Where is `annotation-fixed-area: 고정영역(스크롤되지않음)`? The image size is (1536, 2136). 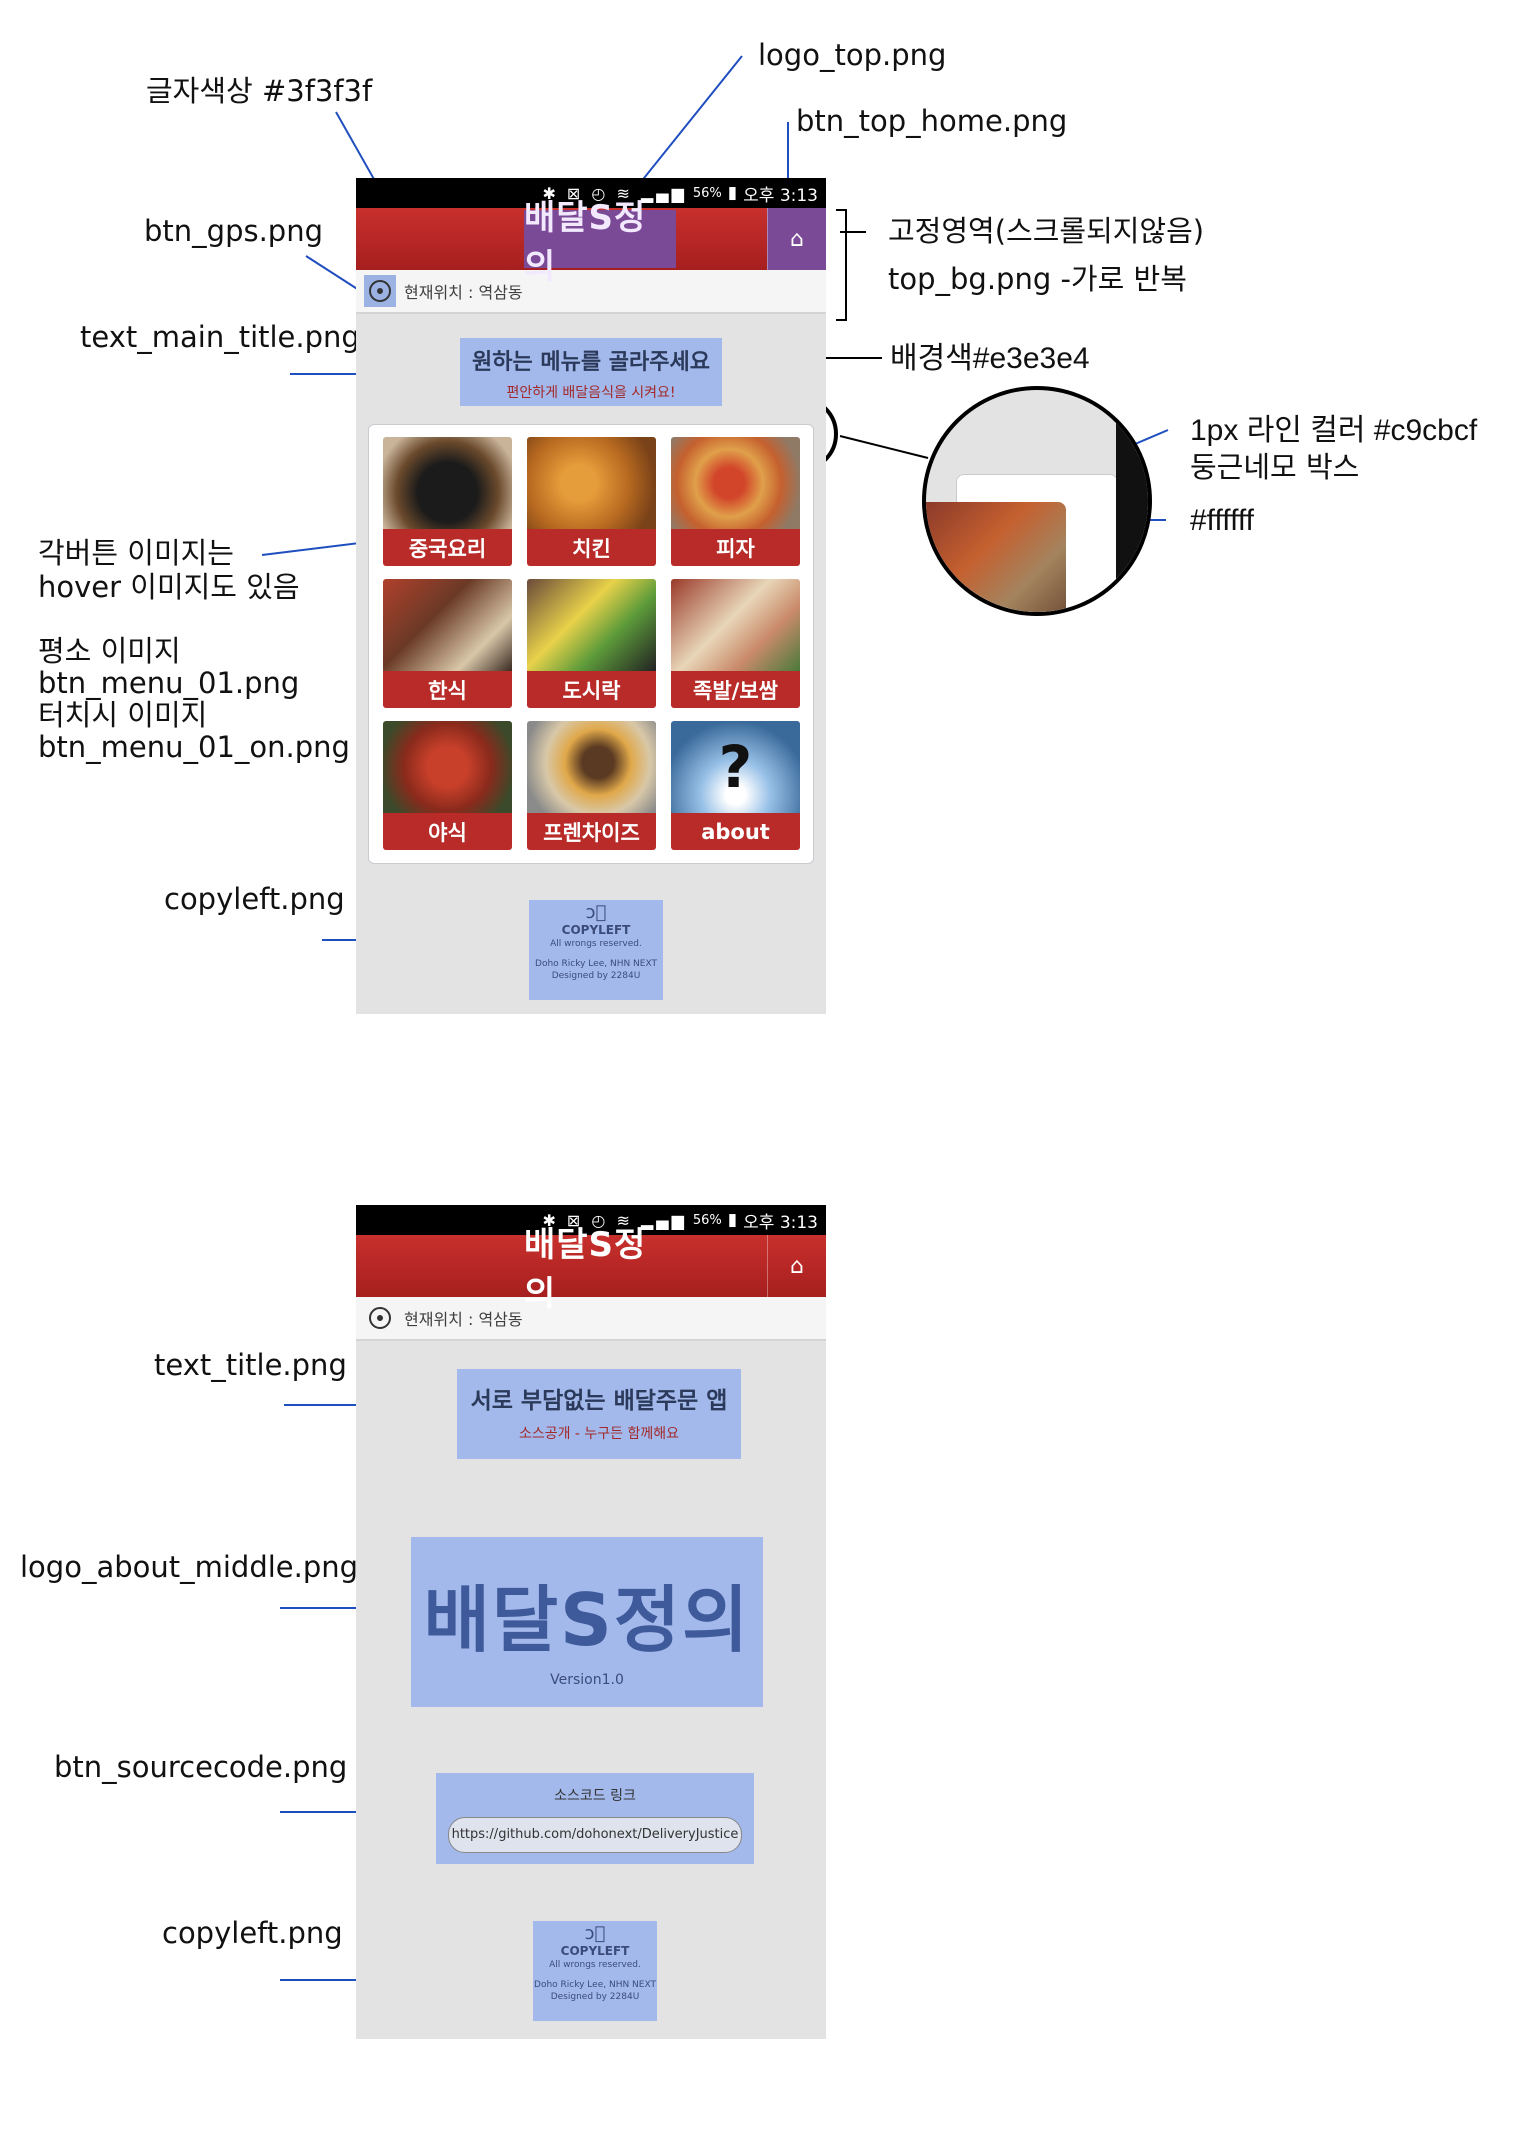
annotation-fixed-area: 고정영역(스크롤되지않음) is located at coordinates (1046, 231).